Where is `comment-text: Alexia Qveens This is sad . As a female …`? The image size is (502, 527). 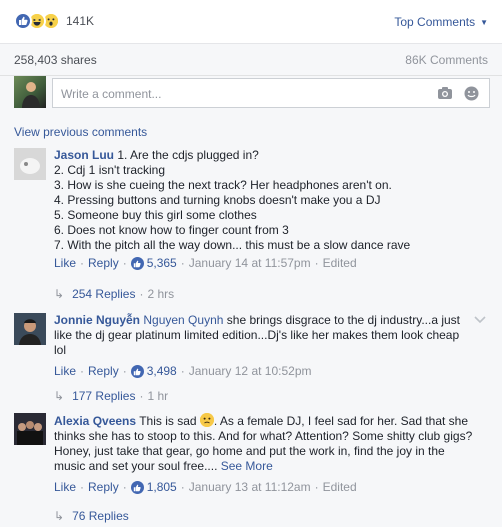 comment-text: Alexia Qveens This is sad . As a female … is located at coordinates (264, 443).